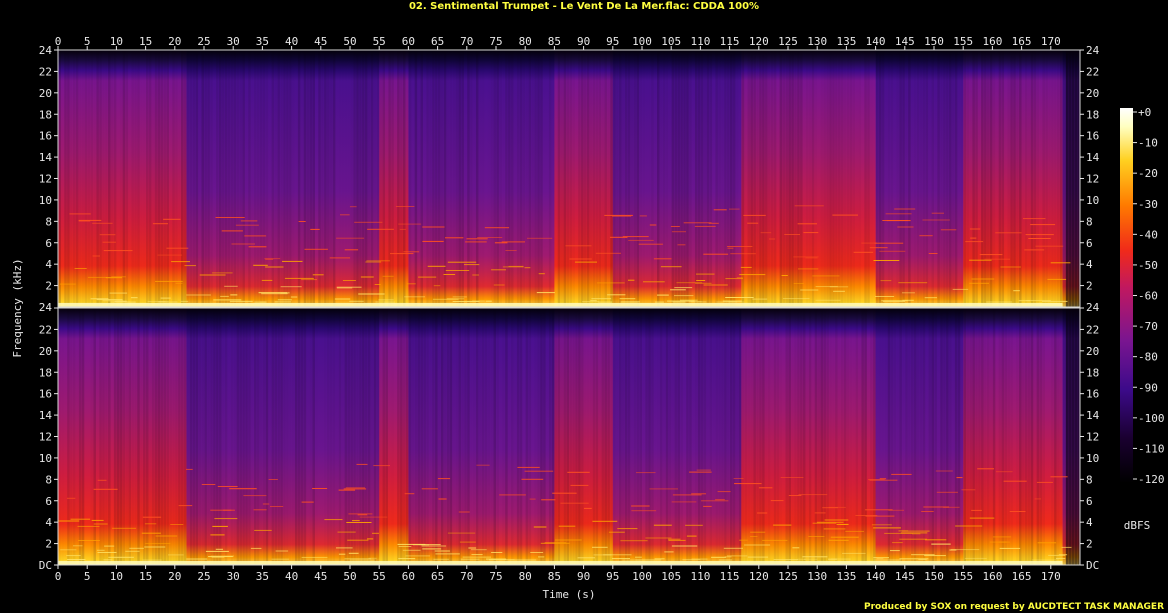 The image size is (1168, 613). What do you see at coordinates (495, 576) in the screenshot?
I see `x-tick-label-bottom: 75` at bounding box center [495, 576].